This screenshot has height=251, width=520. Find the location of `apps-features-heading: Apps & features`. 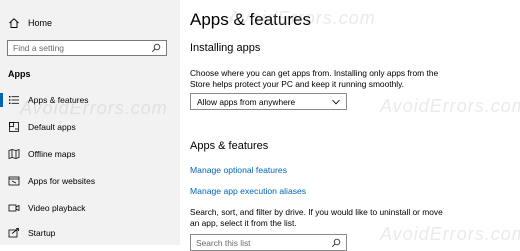

apps-features-heading: Apps & features is located at coordinates (229, 146).